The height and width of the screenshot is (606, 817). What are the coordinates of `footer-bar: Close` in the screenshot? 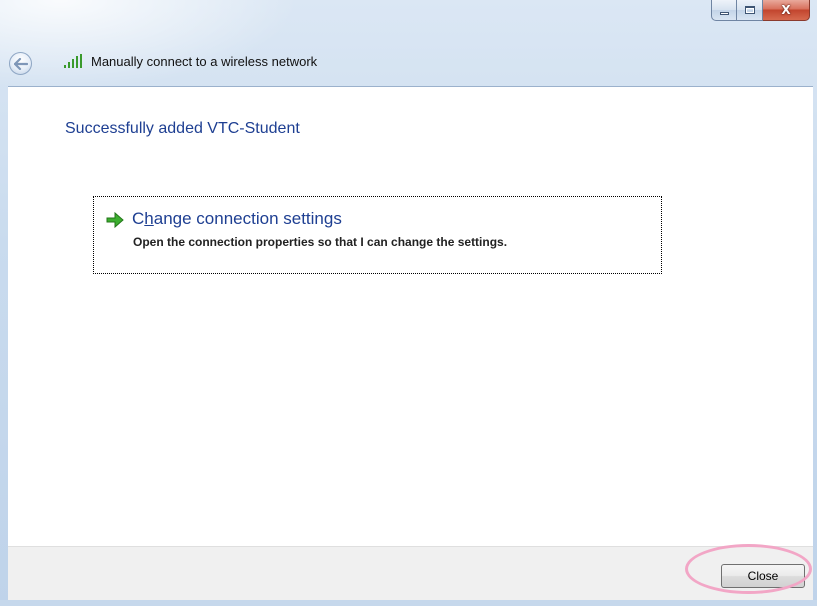 It's located at (410, 573).